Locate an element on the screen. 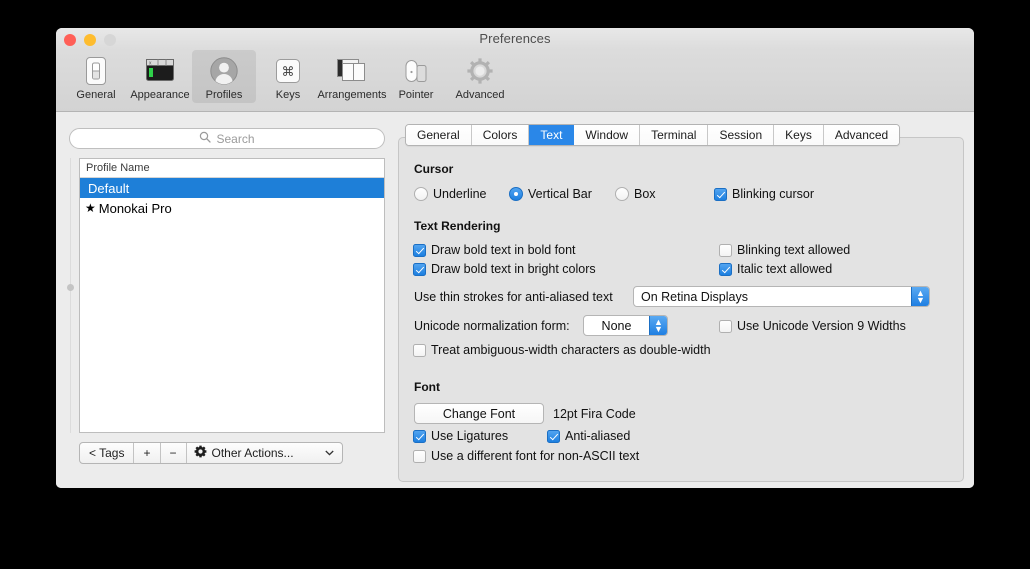 This screenshot has height=569, width=1030. unicode-version-9-widths-checkbox: Use Unicode Version 9 Widths is located at coordinates (812, 326).